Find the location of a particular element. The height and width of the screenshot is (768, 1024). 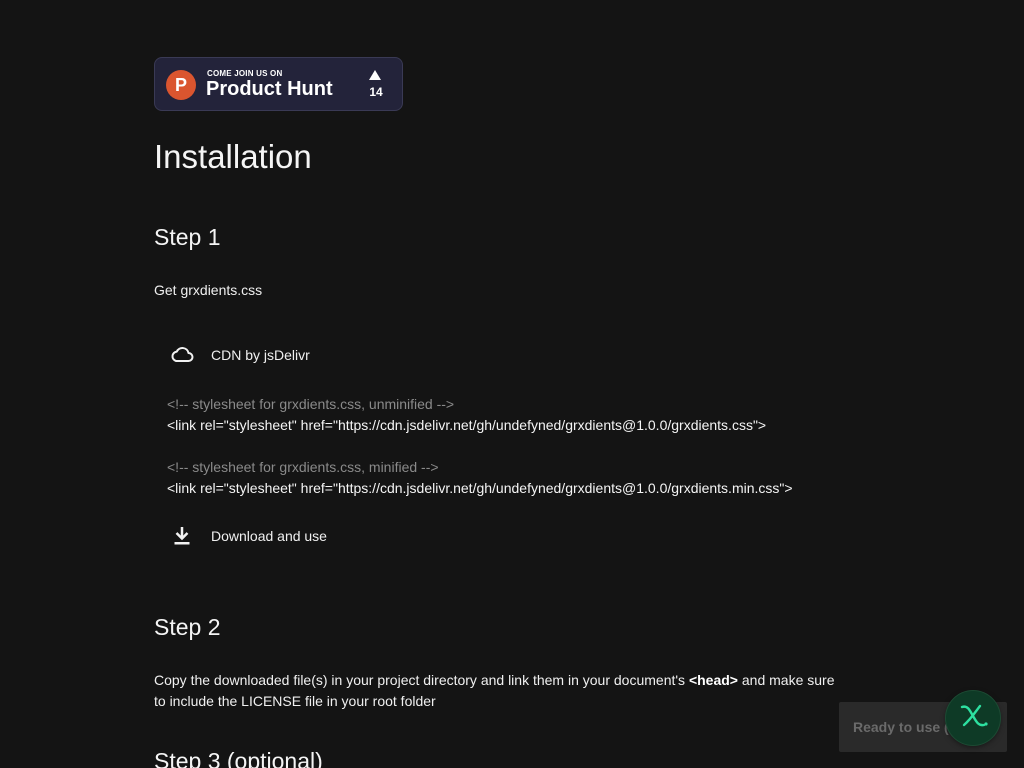

page-title: Installation is located at coordinates (233, 156).